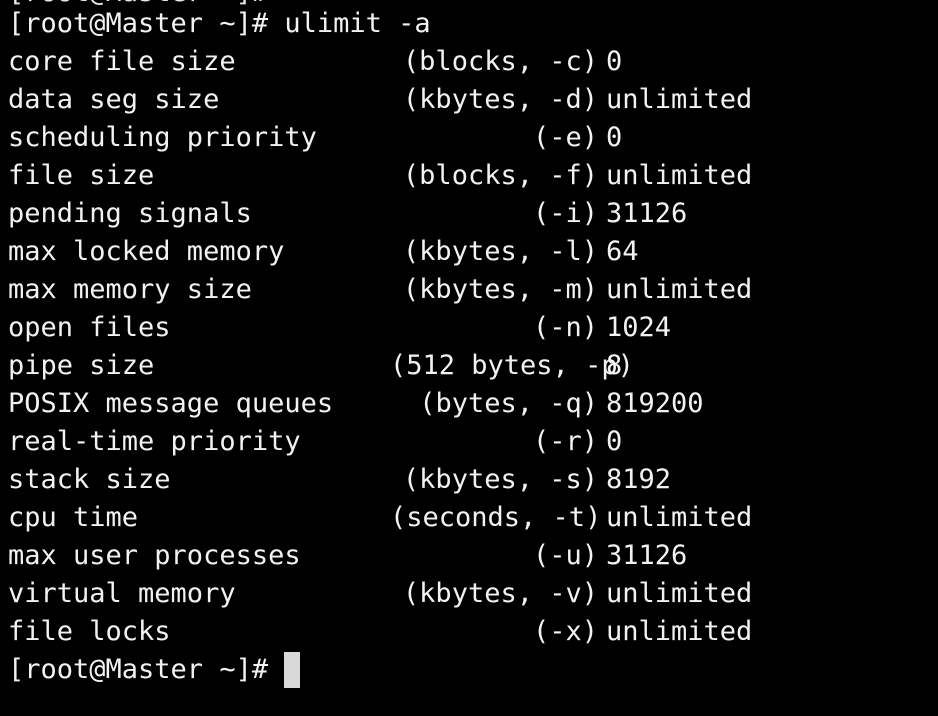 Image resolution: width=938 pixels, height=716 pixels. What do you see at coordinates (565, 327) in the screenshot?
I see `limit-unit-flag: (-n)` at bounding box center [565, 327].